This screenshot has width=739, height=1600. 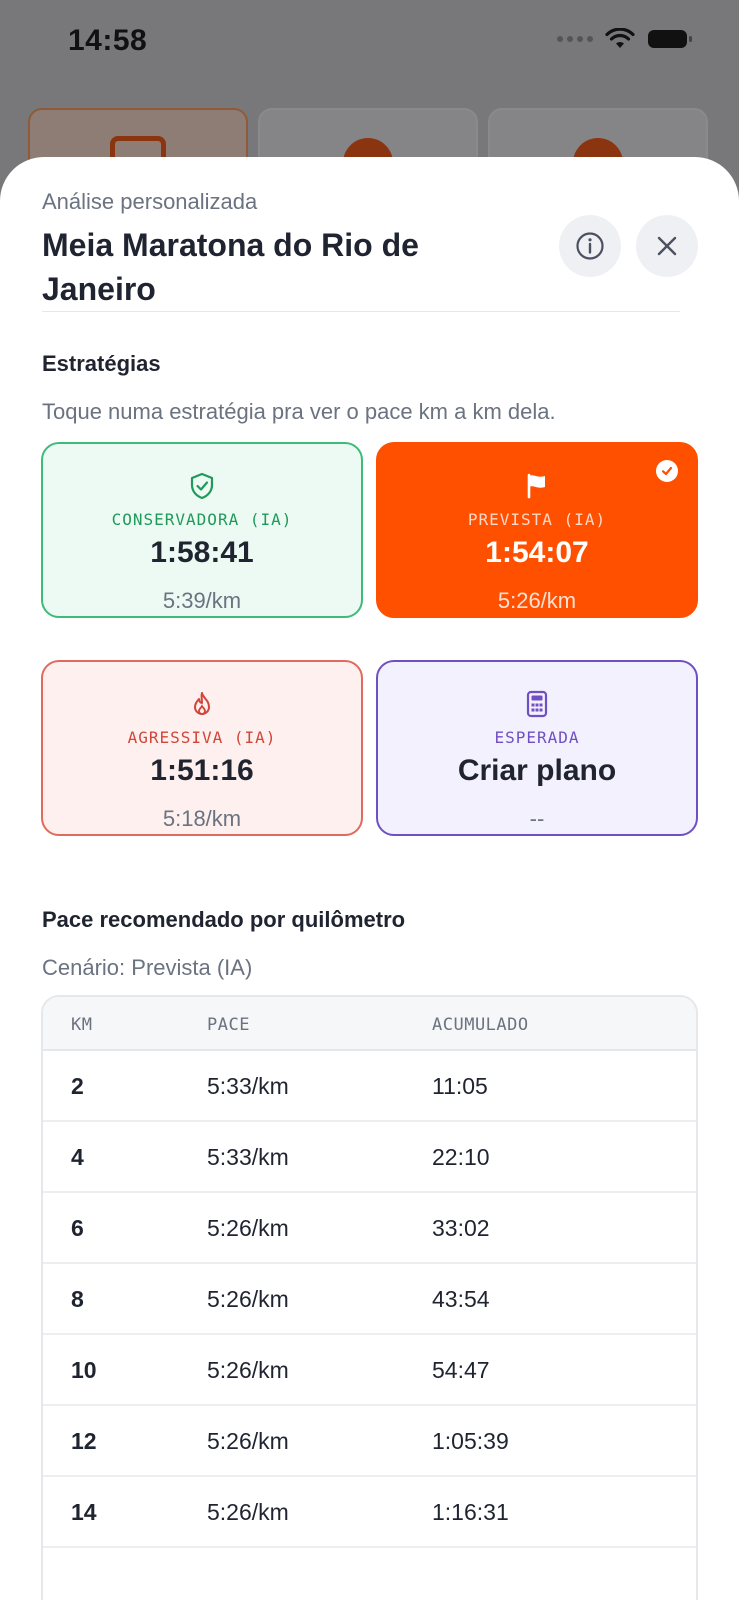 What do you see at coordinates (470, 1512) in the screenshot?
I see `cell-accumulated: 1:16:31` at bounding box center [470, 1512].